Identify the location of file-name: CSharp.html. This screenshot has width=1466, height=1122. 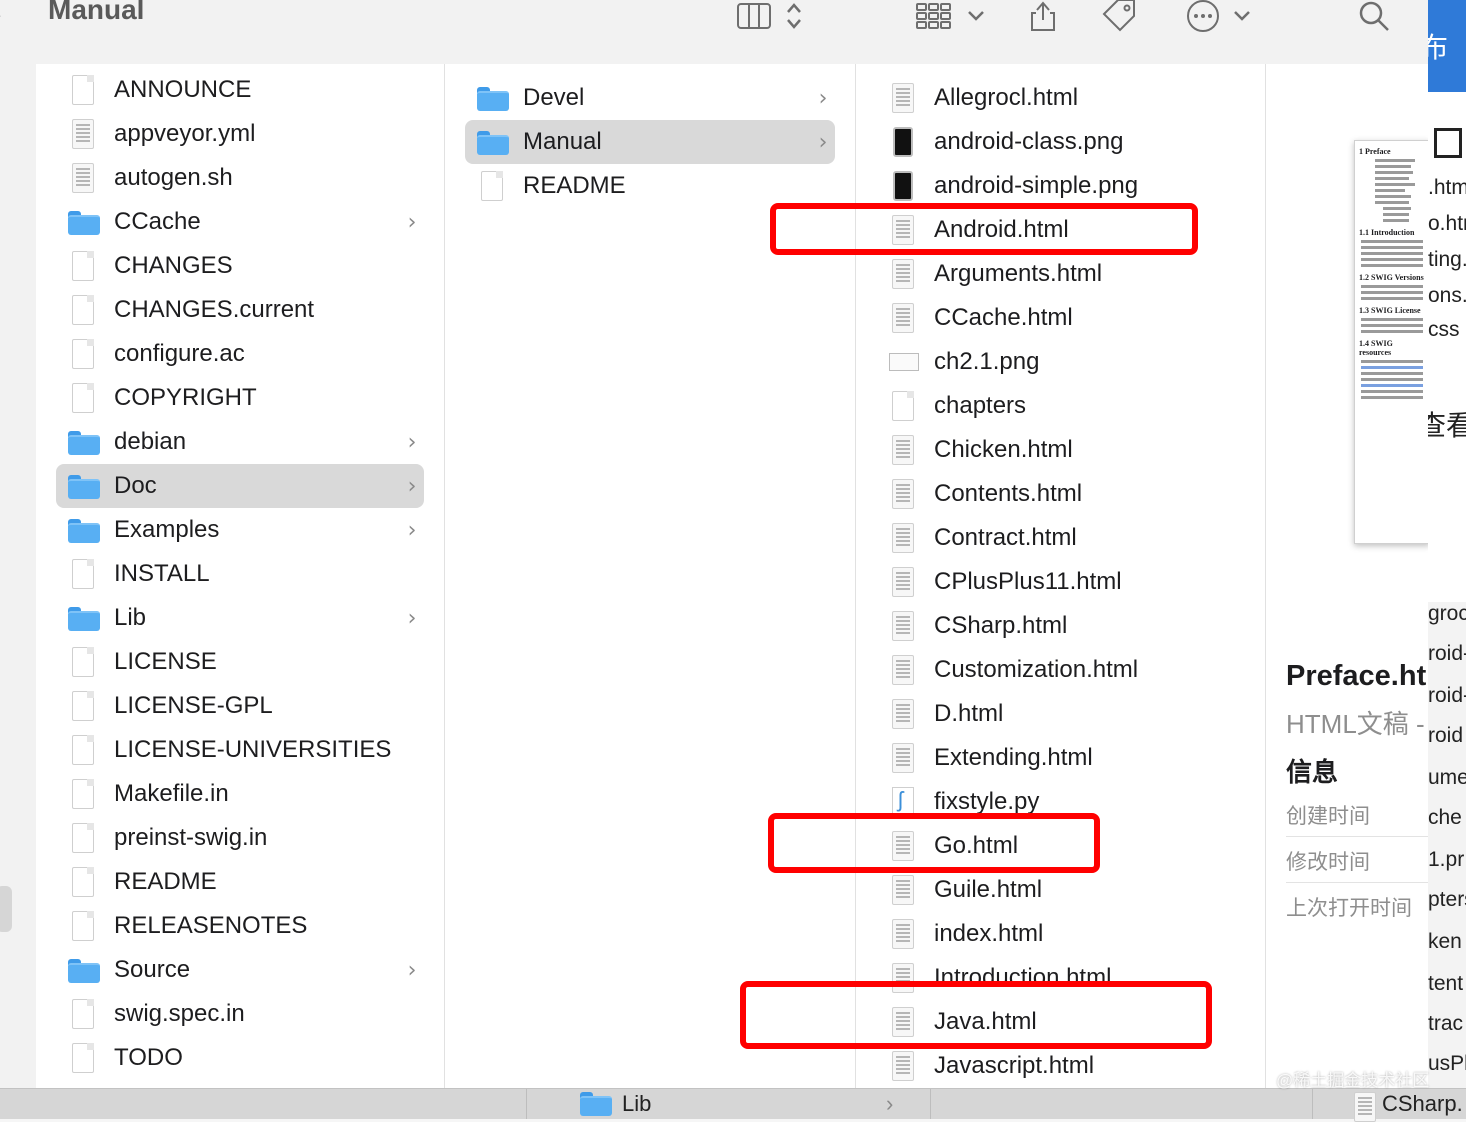
(1001, 625).